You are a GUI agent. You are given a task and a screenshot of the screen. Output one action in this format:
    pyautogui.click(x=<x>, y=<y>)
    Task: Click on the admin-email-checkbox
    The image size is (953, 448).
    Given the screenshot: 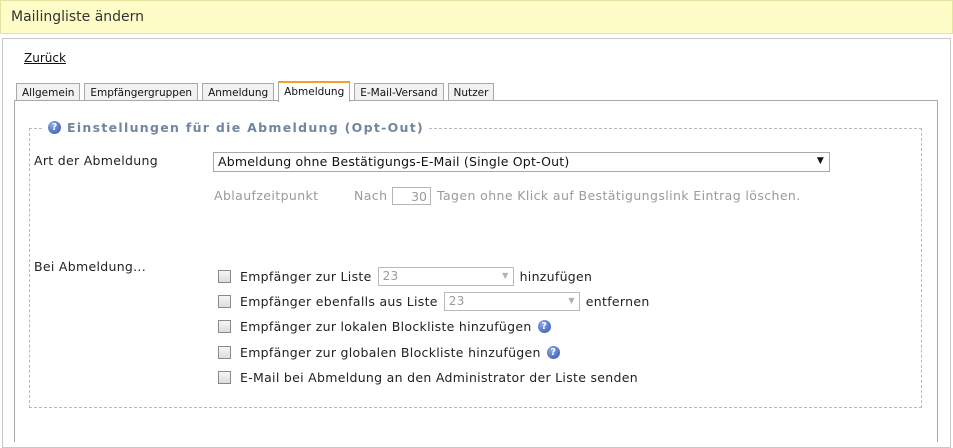 What is the action you would take?
    pyautogui.click(x=224, y=377)
    